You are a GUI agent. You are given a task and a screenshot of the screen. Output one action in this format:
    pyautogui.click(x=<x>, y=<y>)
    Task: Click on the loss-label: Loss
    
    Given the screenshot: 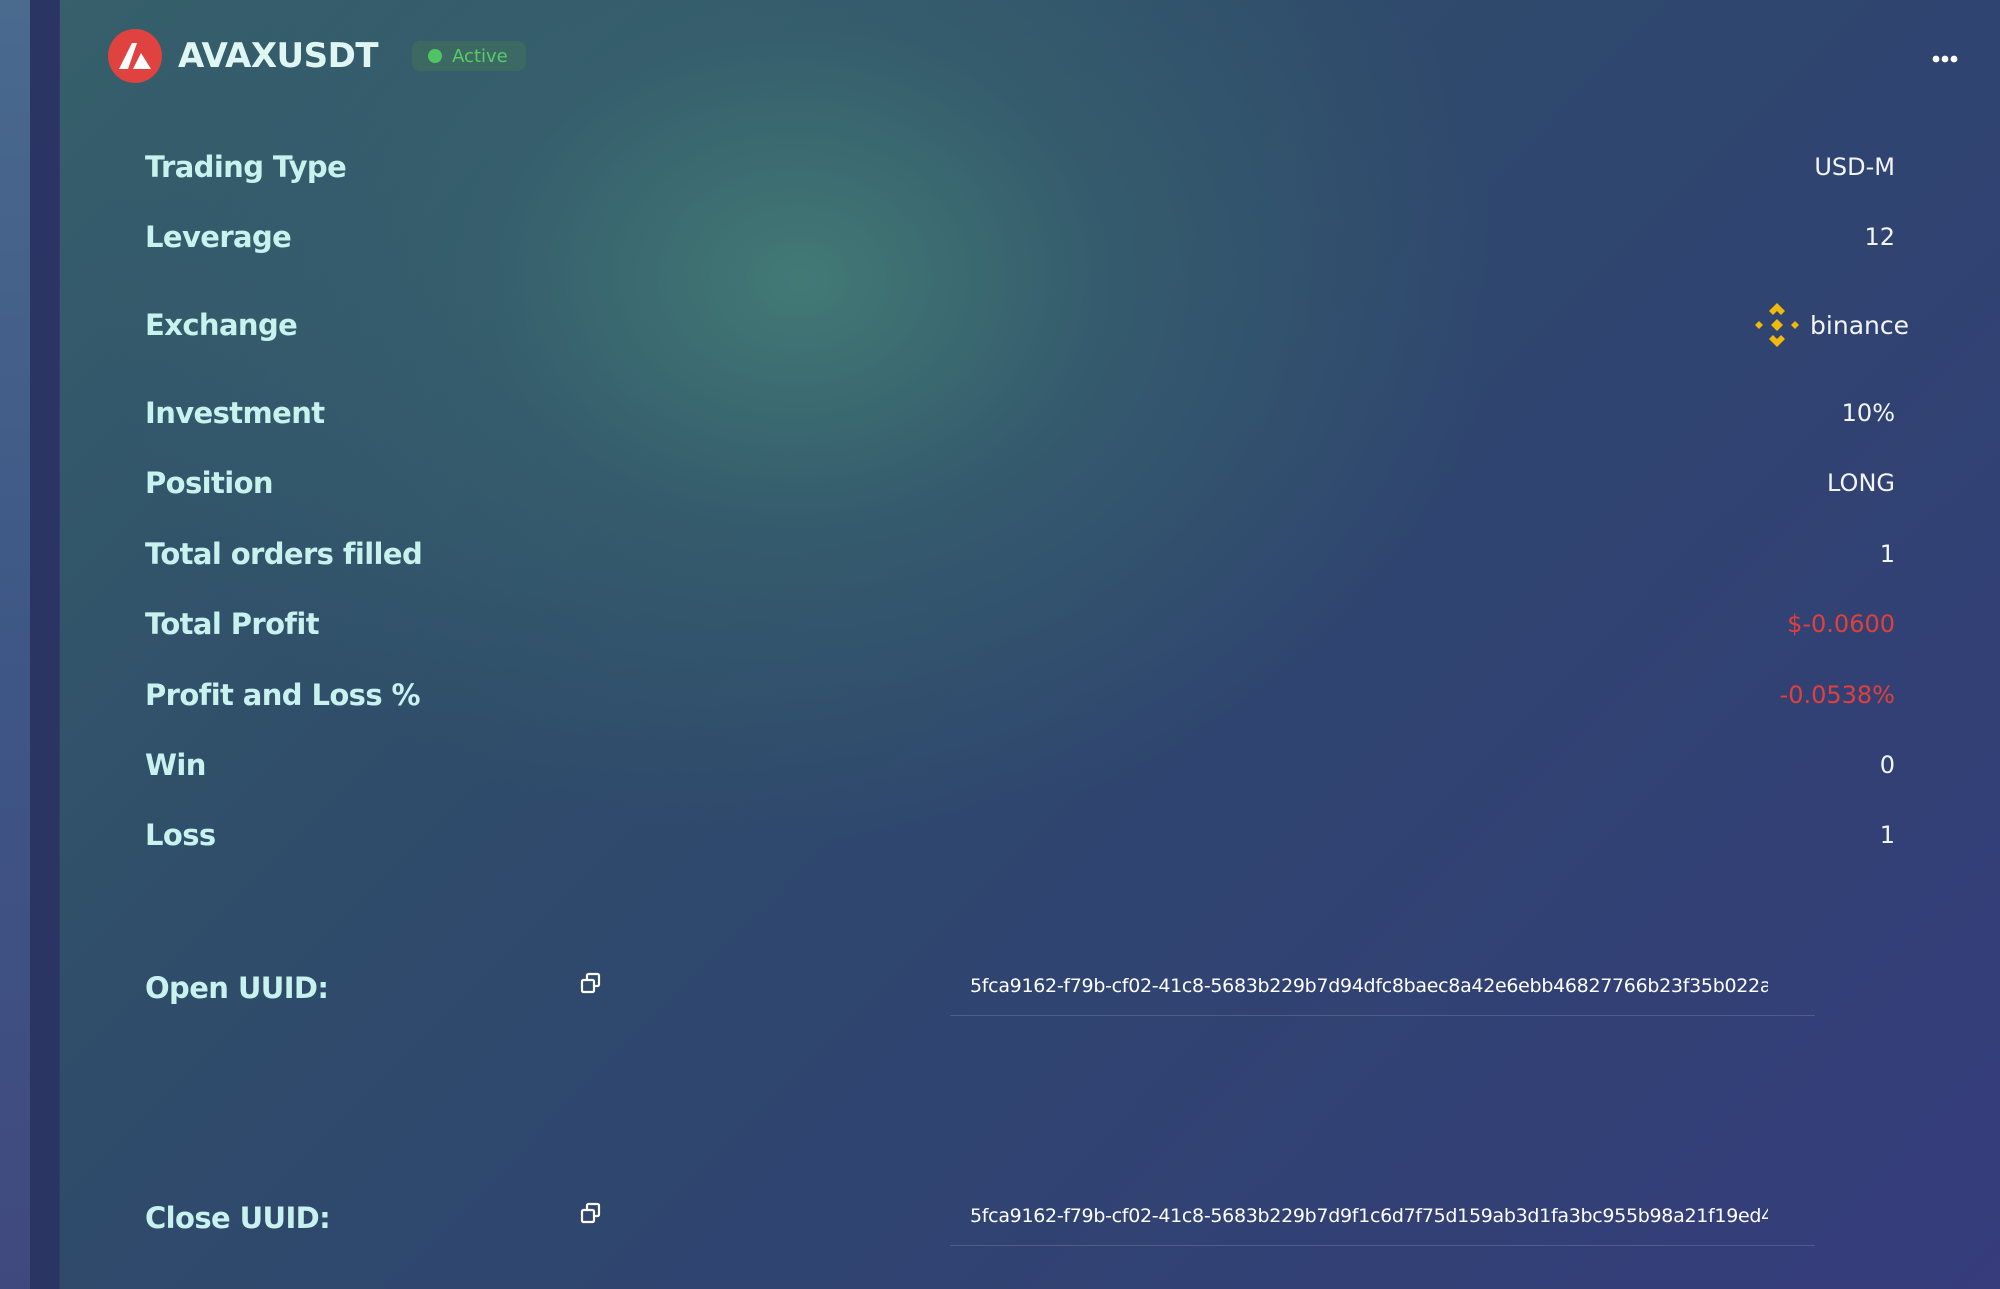 What is the action you would take?
    pyautogui.click(x=180, y=835)
    